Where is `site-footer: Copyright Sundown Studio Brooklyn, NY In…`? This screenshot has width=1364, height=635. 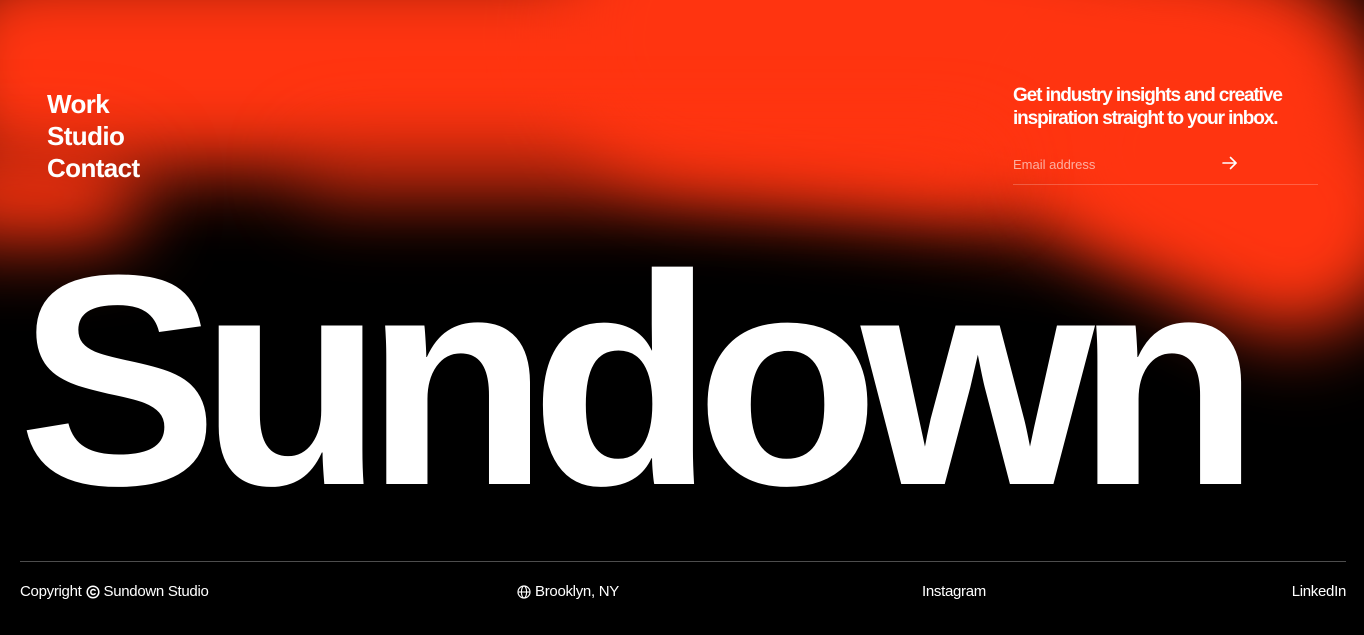
site-footer: Copyright Sundown Studio Brooklyn, NY In… is located at coordinates (683, 594).